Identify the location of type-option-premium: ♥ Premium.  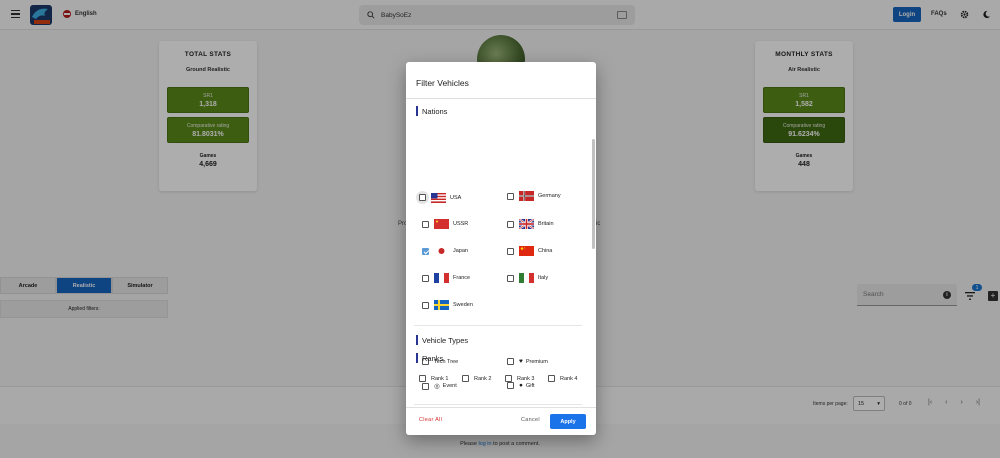
(527, 361).